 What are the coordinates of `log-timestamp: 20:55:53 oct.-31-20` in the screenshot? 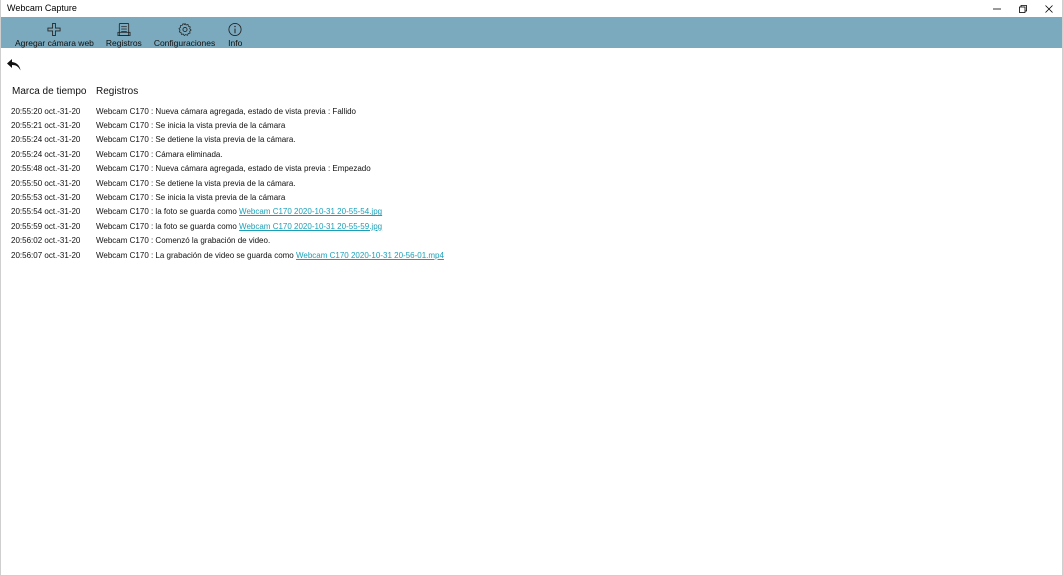 It's located at (46, 198).